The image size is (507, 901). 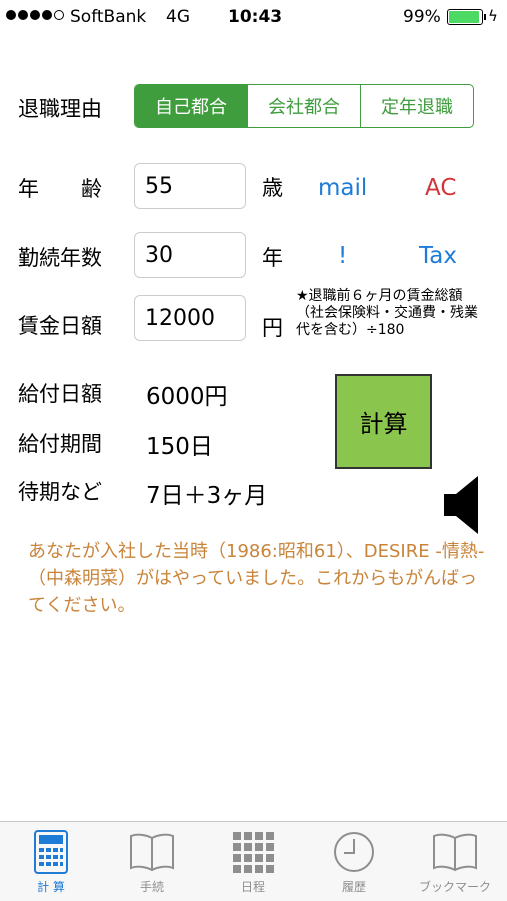 I want to click on battery-icon, so click(x=466, y=17).